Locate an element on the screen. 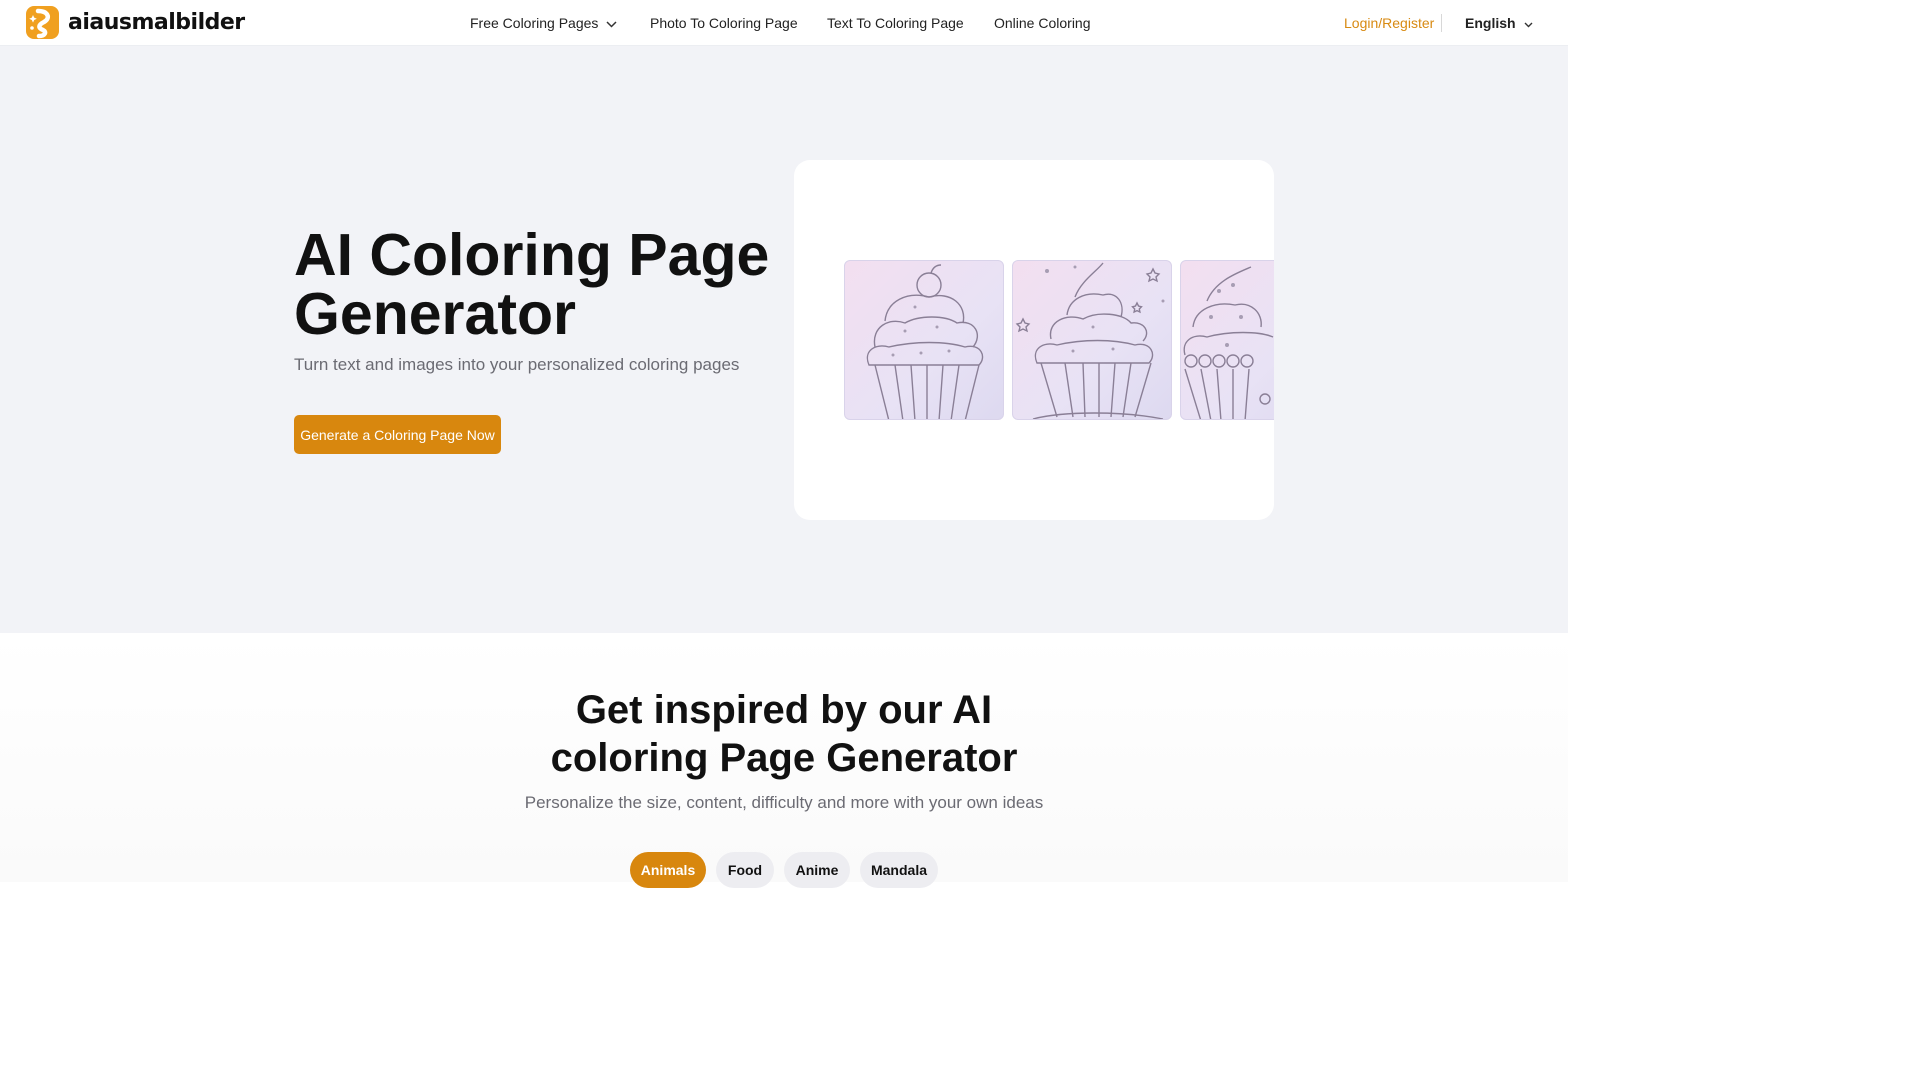 The image size is (1920, 1080). category-tab-mandala: Mandala is located at coordinates (899, 870).